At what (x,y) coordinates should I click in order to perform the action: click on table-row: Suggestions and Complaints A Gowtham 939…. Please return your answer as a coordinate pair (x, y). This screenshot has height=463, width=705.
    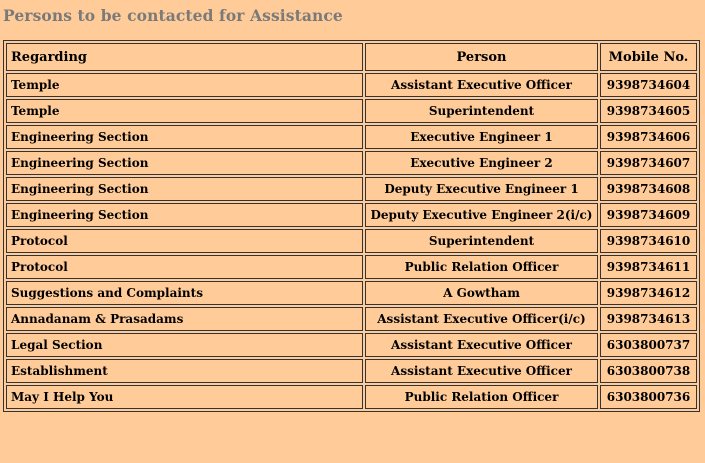
    Looking at the image, I should click on (351, 293).